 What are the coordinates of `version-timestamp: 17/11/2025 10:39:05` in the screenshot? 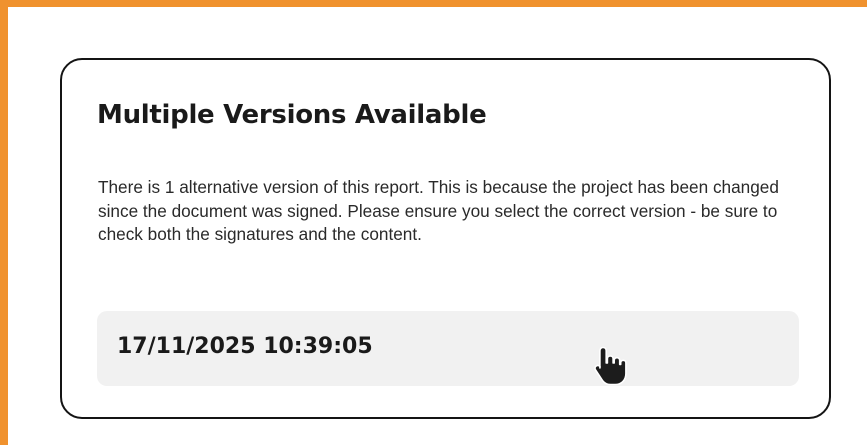 It's located at (245, 346).